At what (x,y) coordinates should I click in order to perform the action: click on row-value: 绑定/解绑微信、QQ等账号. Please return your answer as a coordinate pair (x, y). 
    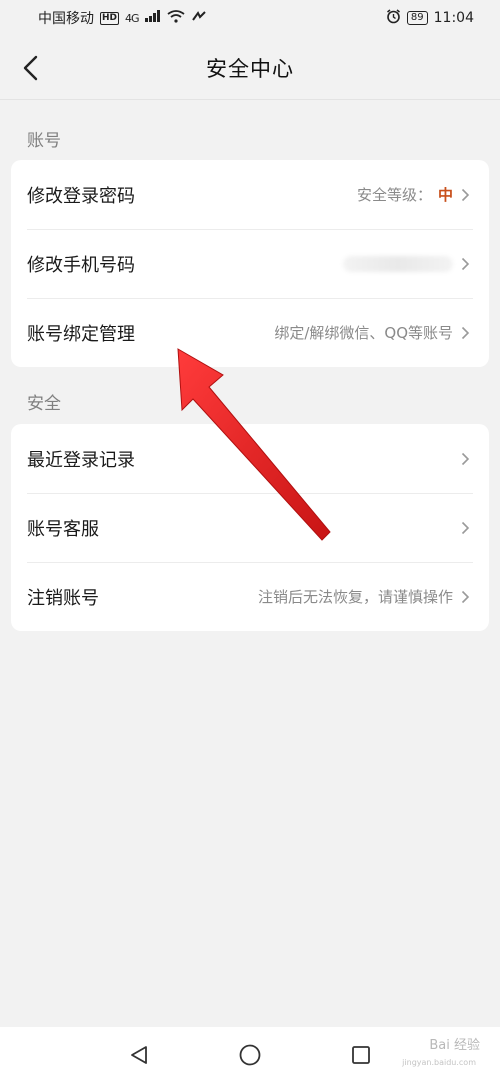
    Looking at the image, I should click on (363, 333).